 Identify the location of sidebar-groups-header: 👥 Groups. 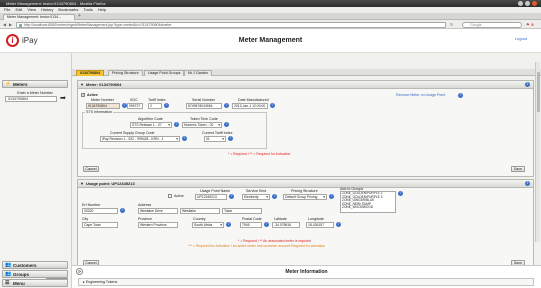
(35, 274).